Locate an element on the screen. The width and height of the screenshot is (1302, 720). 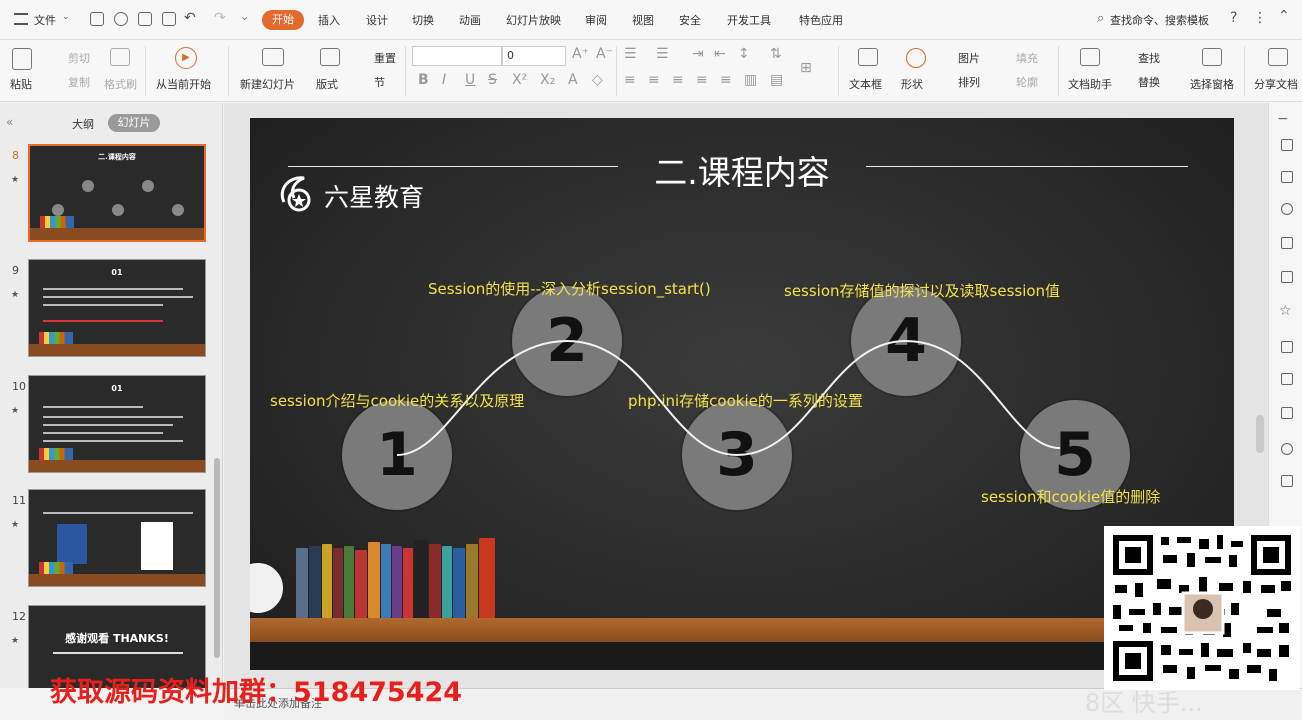
text-box-icon is located at coordinates (868, 57).